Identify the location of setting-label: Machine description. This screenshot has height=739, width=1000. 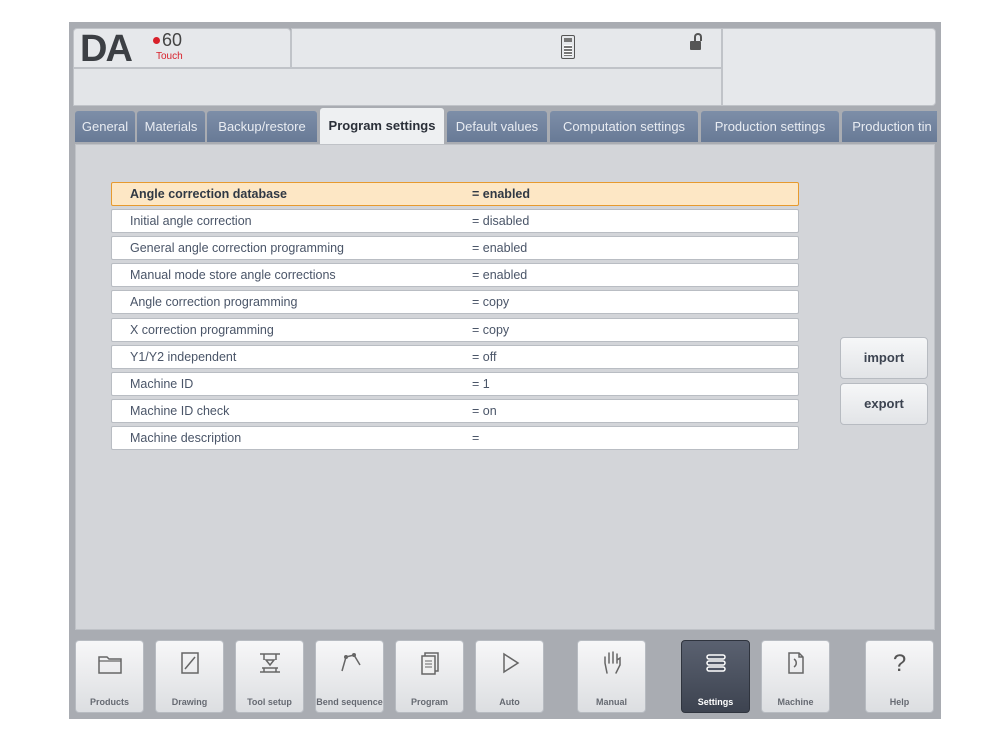
(186, 438).